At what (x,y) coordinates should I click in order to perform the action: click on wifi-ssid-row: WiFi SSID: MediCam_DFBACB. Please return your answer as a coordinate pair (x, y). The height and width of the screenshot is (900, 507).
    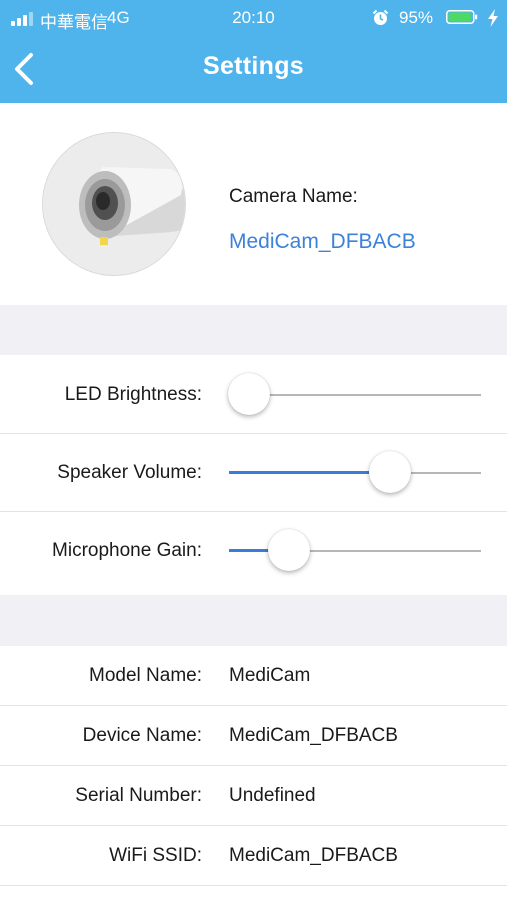
    Looking at the image, I should click on (253, 856).